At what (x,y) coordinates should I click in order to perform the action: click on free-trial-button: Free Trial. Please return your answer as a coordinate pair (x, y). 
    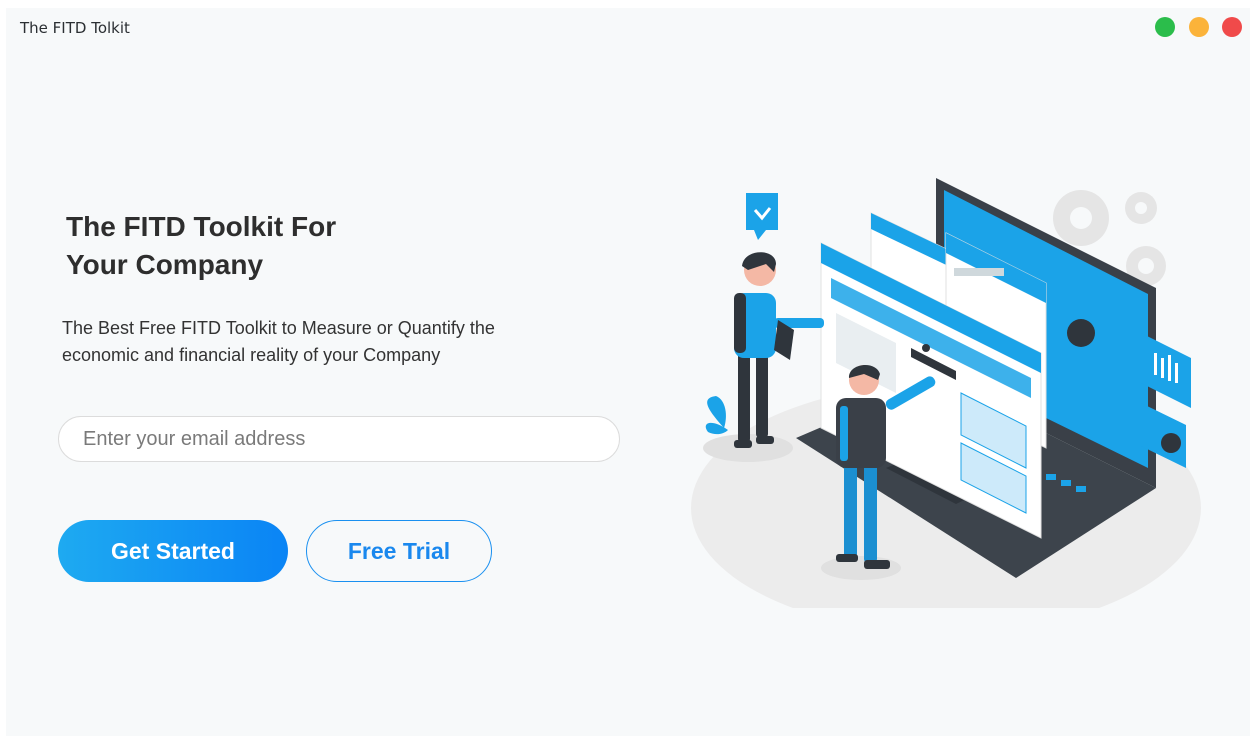
    Looking at the image, I should click on (399, 551).